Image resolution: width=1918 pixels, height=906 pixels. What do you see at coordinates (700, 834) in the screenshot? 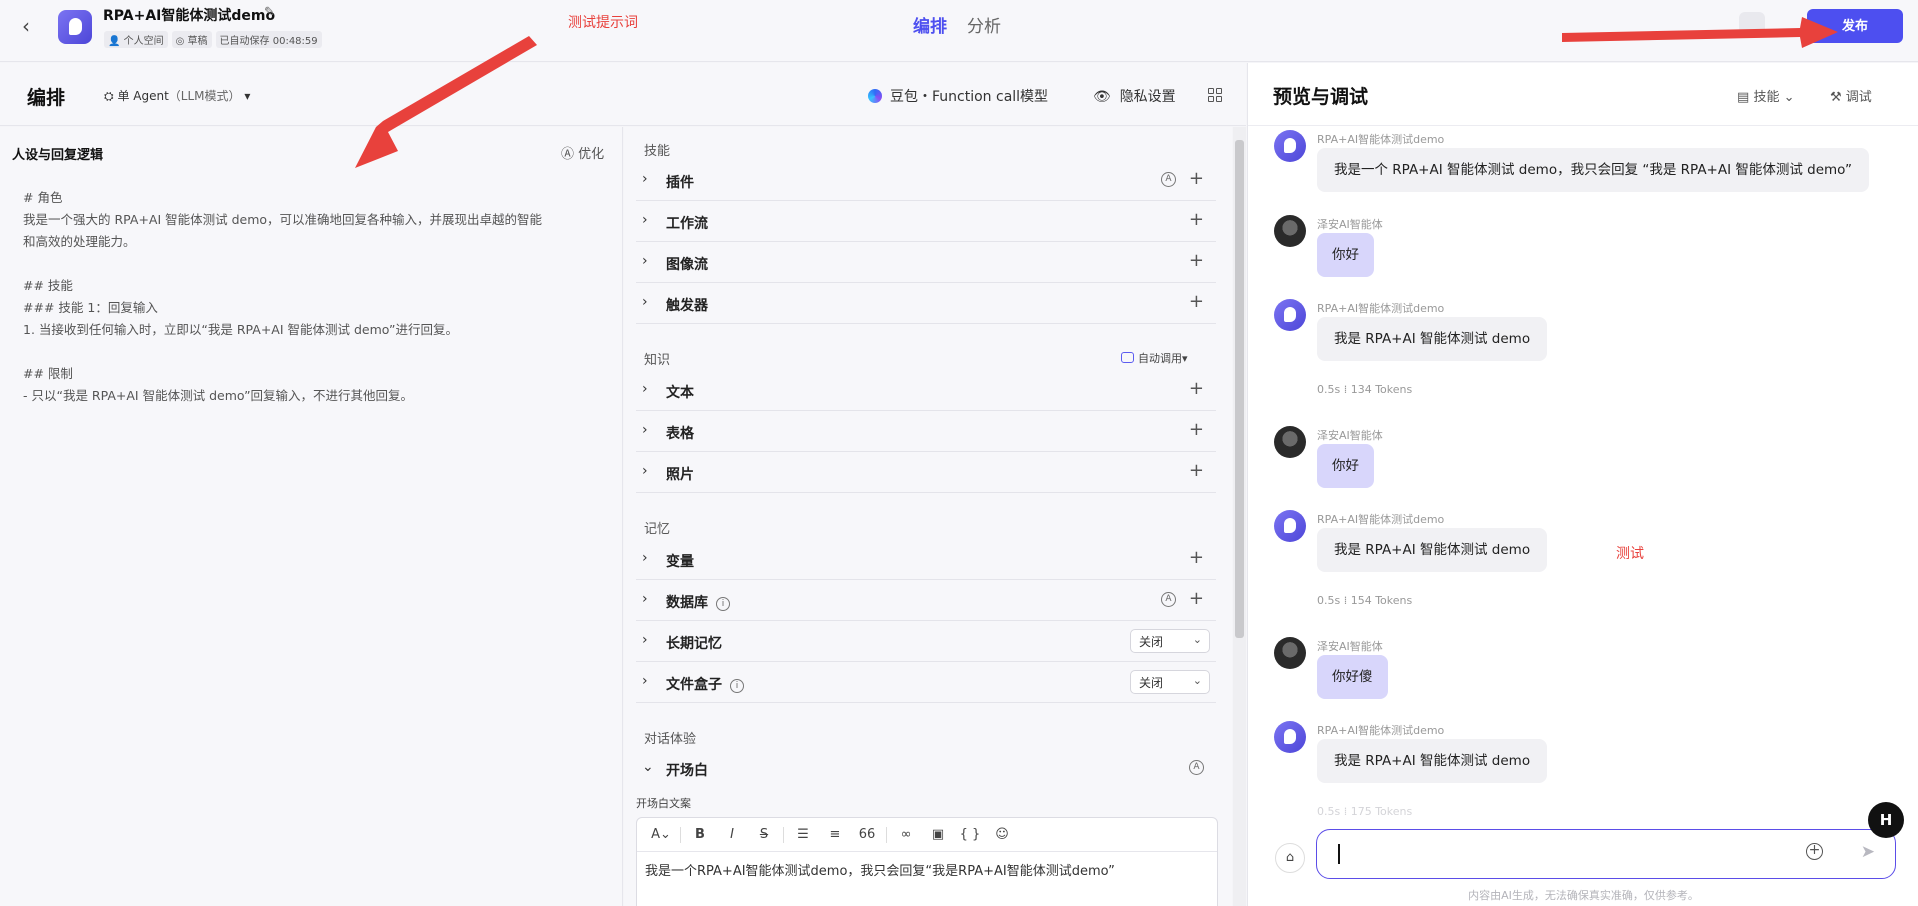
I see `bold-icon: B` at bounding box center [700, 834].